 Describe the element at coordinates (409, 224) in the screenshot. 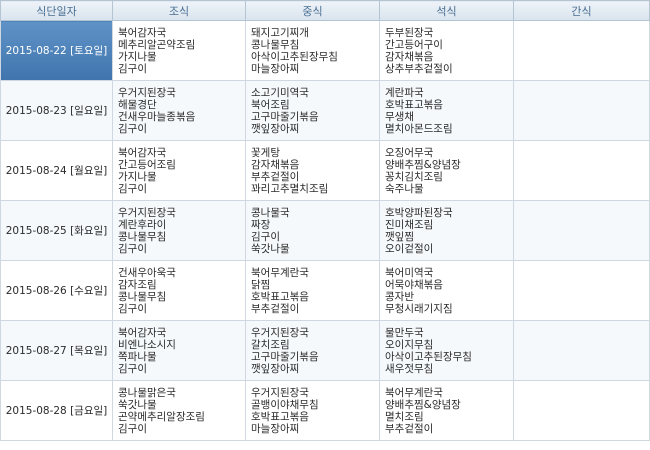

I see `menu-item: 진미채조림` at that location.